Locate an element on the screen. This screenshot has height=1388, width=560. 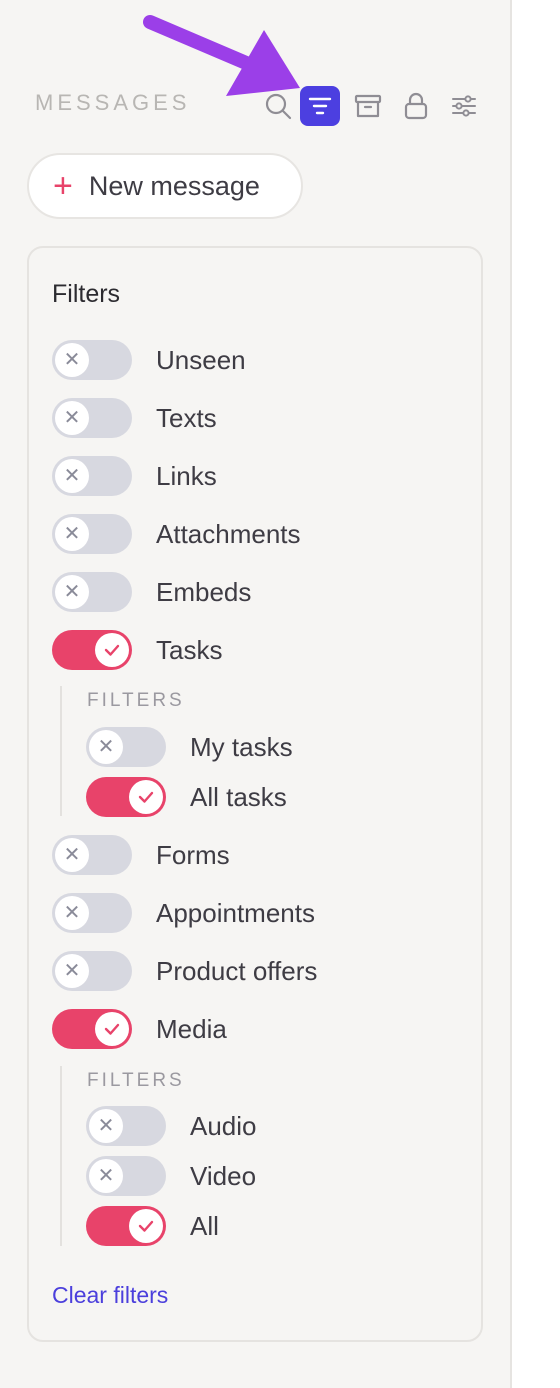
search-icon is located at coordinates (278, 106).